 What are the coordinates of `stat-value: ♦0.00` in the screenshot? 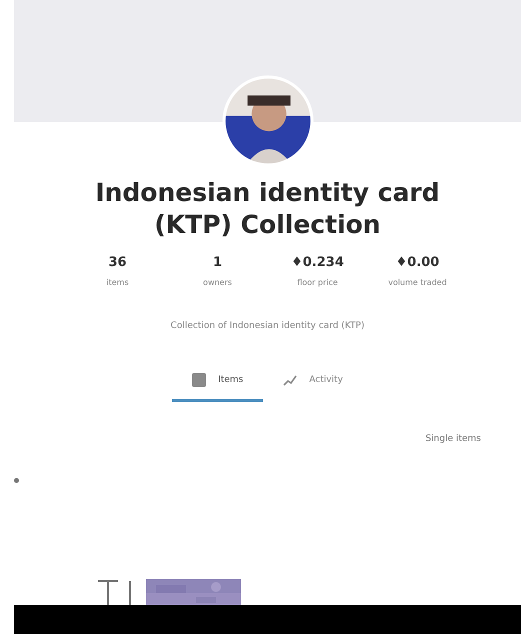 It's located at (418, 262).